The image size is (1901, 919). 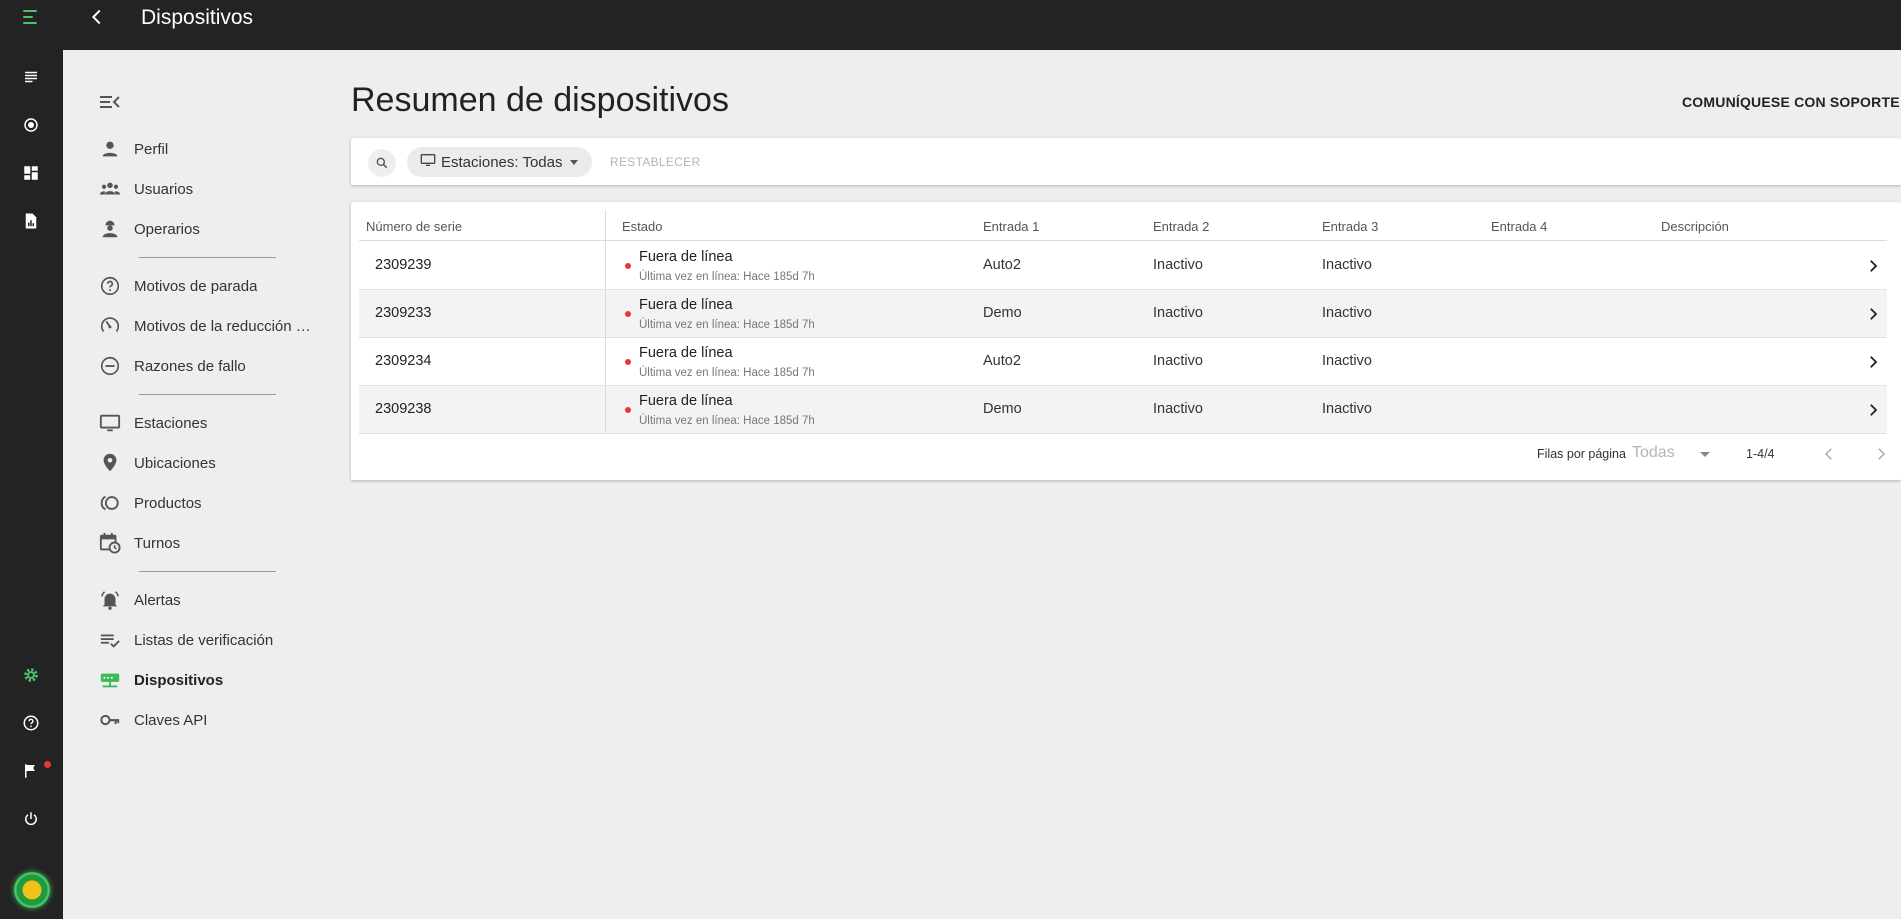 I want to click on sidebar-item-razones-fallo: Razones de fallo, so click(x=213, y=366).